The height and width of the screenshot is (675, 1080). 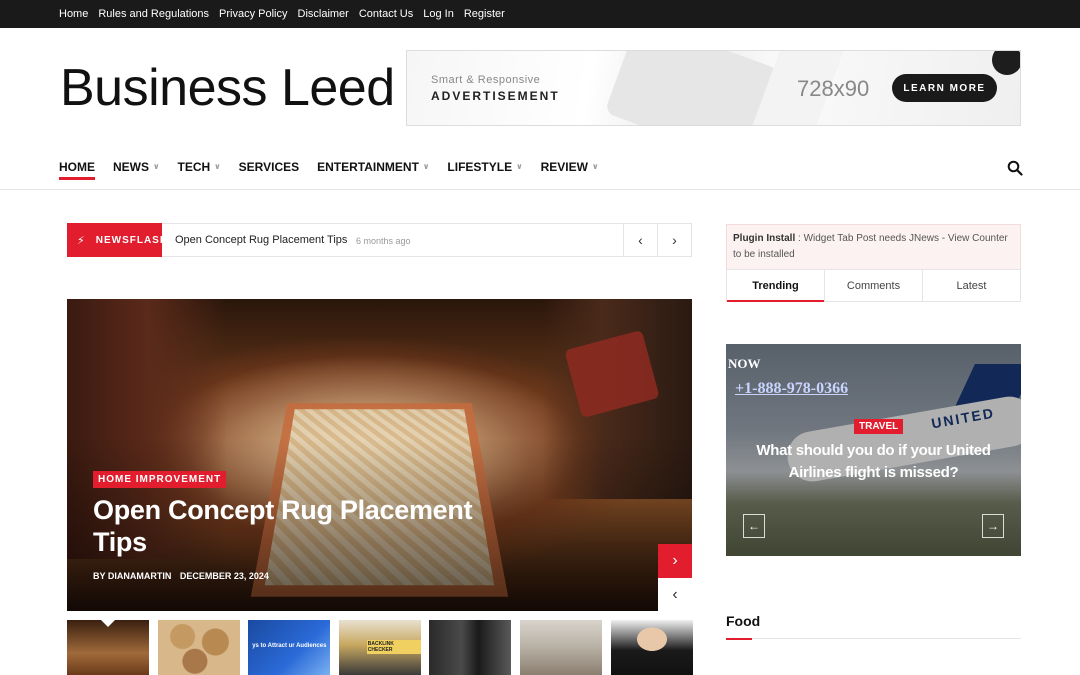 I want to click on newsflash-label: ⚡ NEWSFLASH, so click(x=117, y=240).